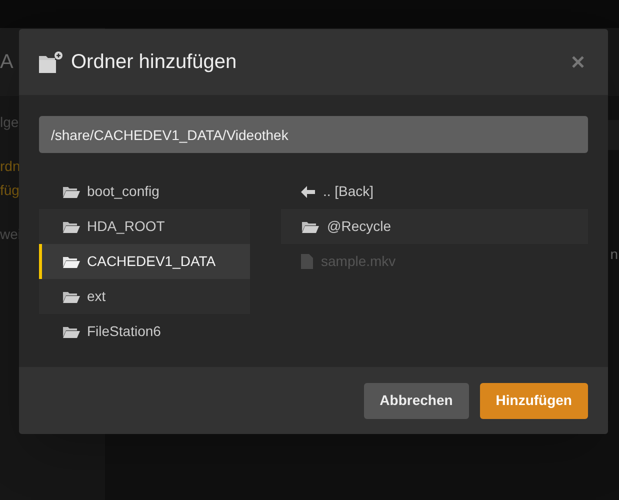 The height and width of the screenshot is (500, 619). Describe the element at coordinates (10, 190) in the screenshot. I see `sidebar-text: füg` at that location.